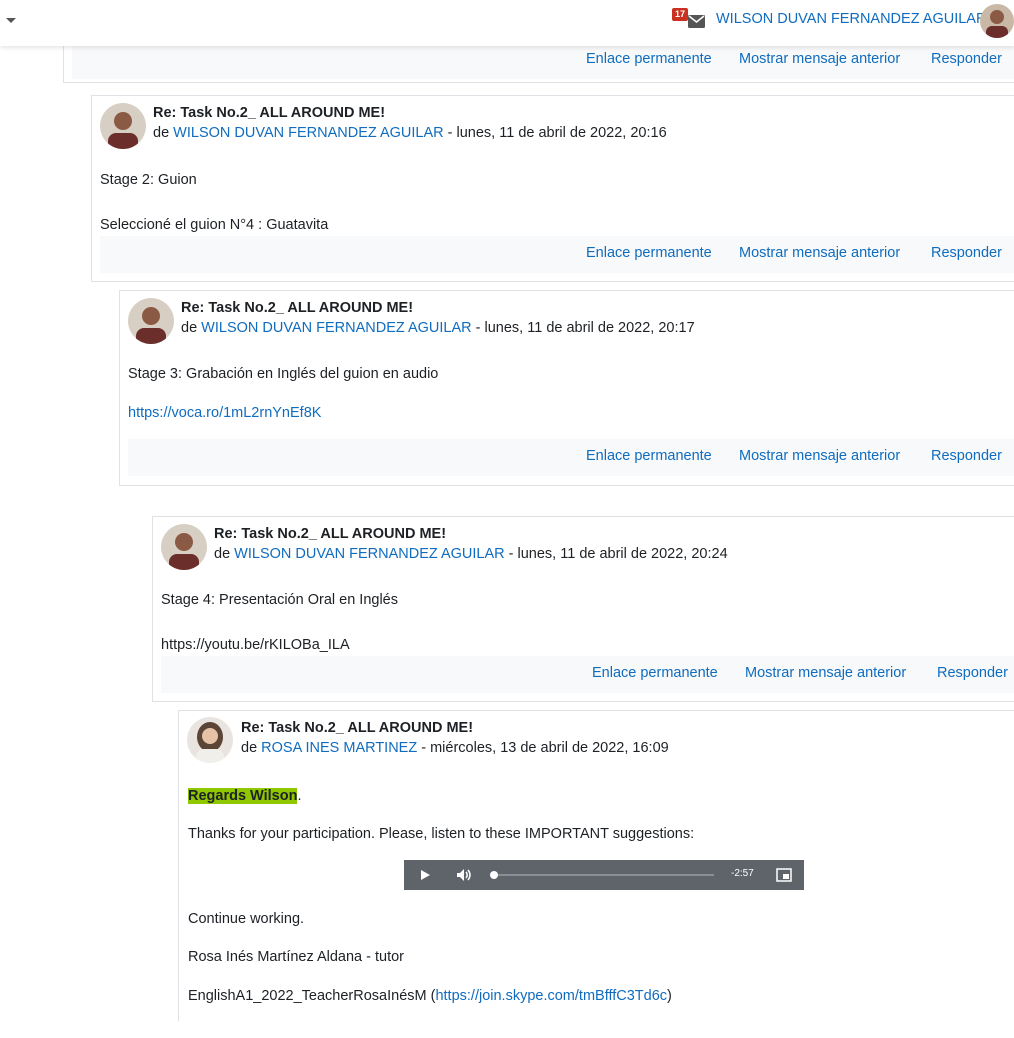 The width and height of the screenshot is (1014, 1038). What do you see at coordinates (507, 23) in the screenshot?
I see `top-navbar: 17 WILSON DUVAN FERNANDEZ AGUILAR` at bounding box center [507, 23].